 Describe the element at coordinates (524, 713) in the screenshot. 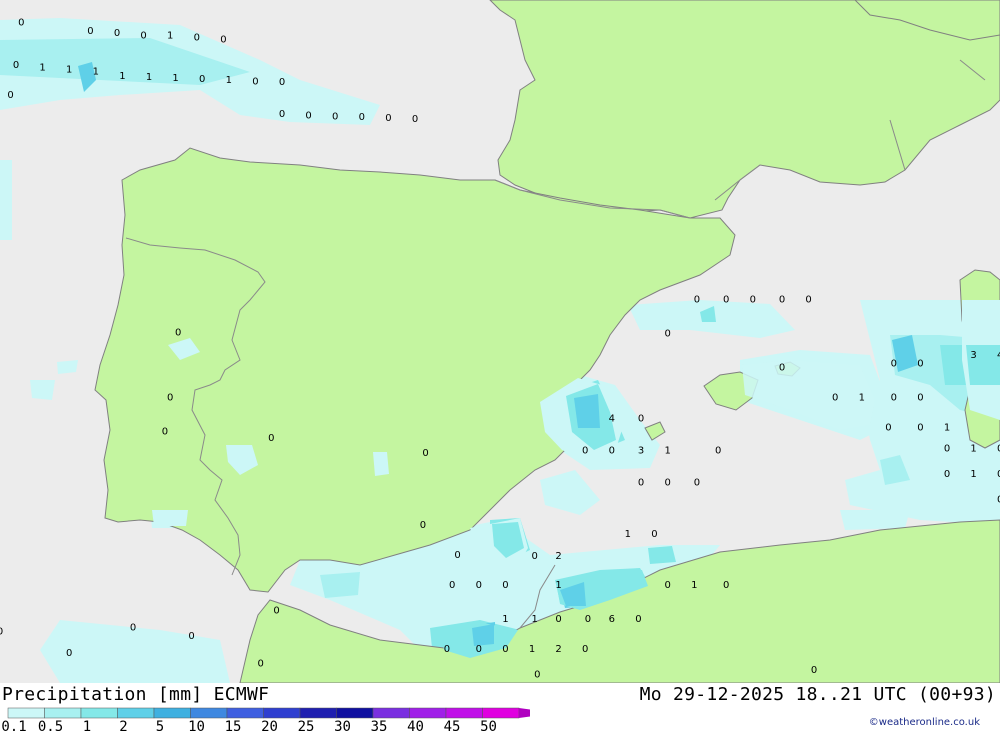

I see `scale-arrow` at that location.